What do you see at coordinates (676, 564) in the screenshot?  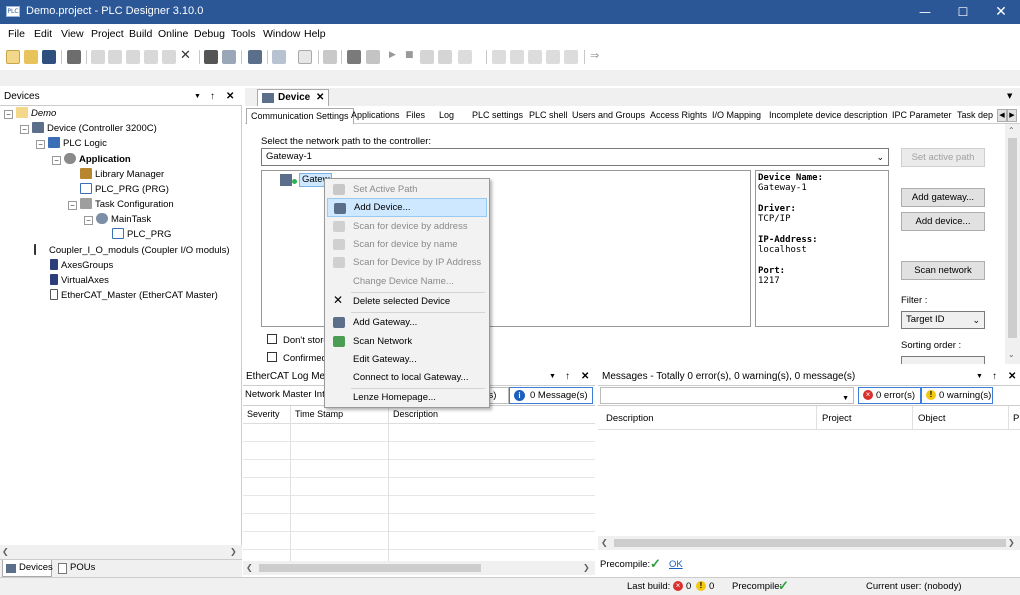 I see `precompile-ok-link: OK` at bounding box center [676, 564].